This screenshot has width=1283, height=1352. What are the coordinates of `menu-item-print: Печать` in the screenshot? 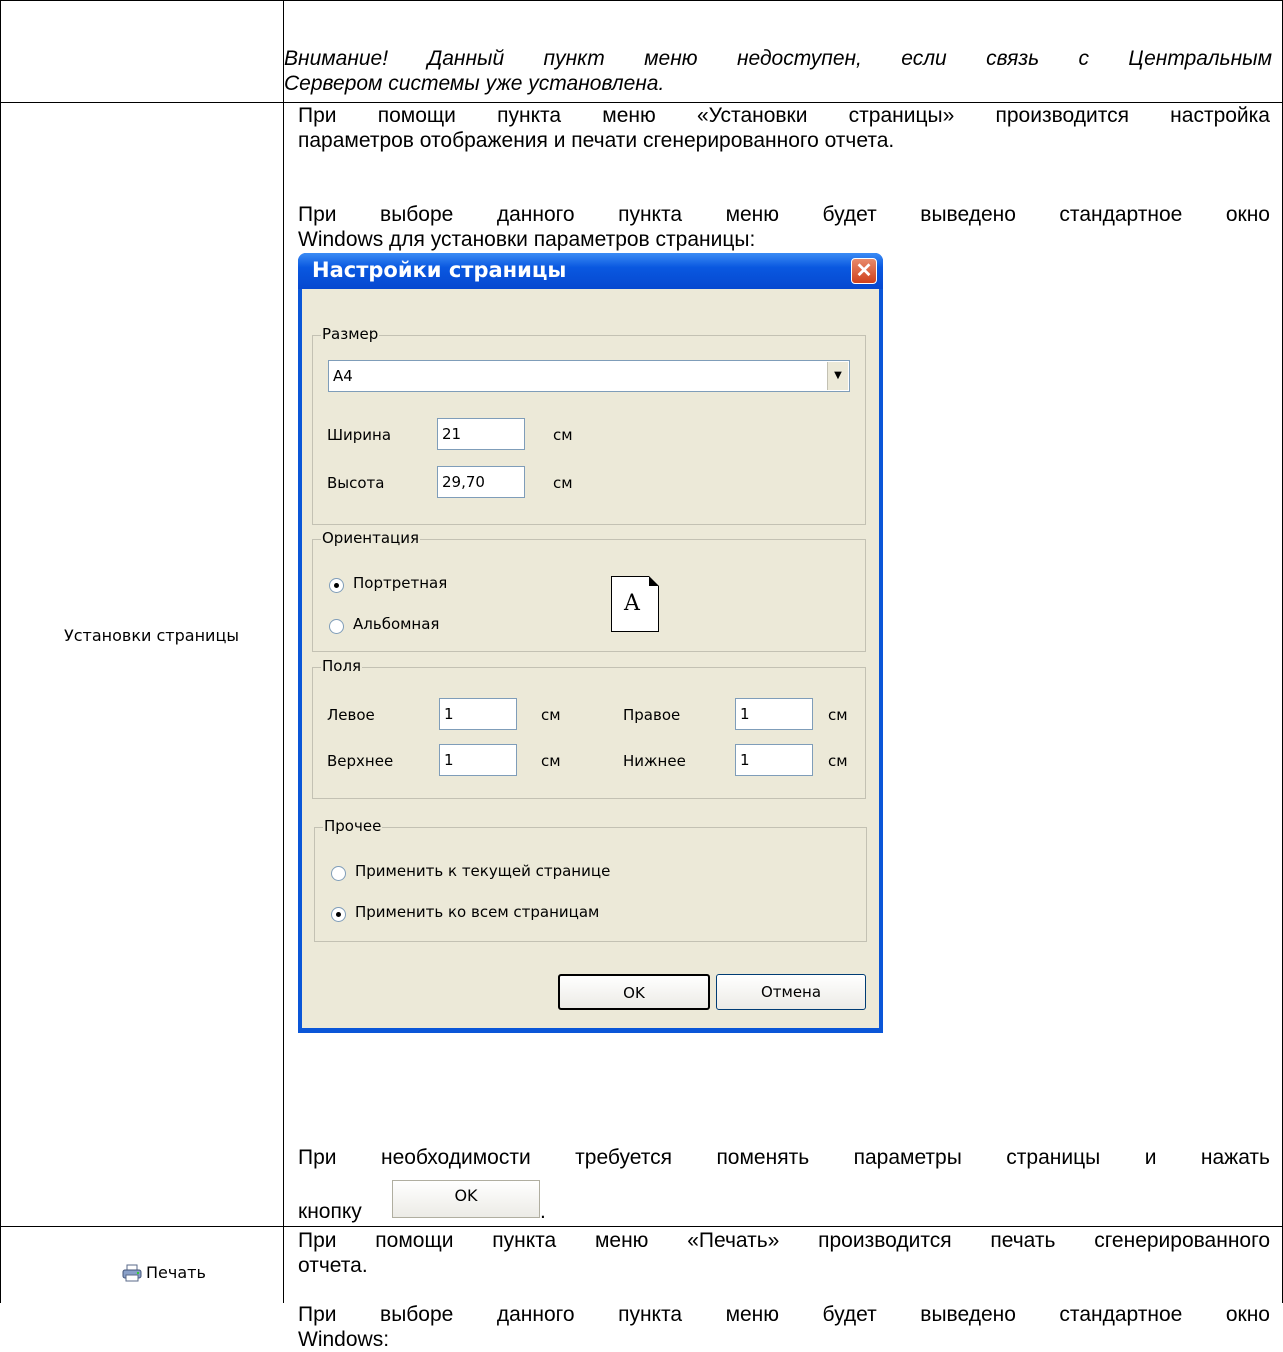 It's located at (176, 1272).